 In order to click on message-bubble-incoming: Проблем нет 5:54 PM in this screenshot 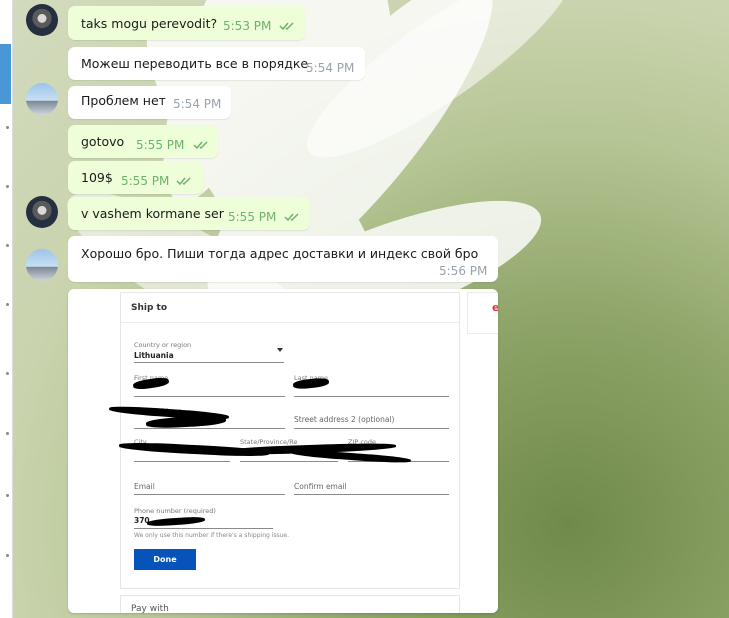, I will do `click(149, 102)`.